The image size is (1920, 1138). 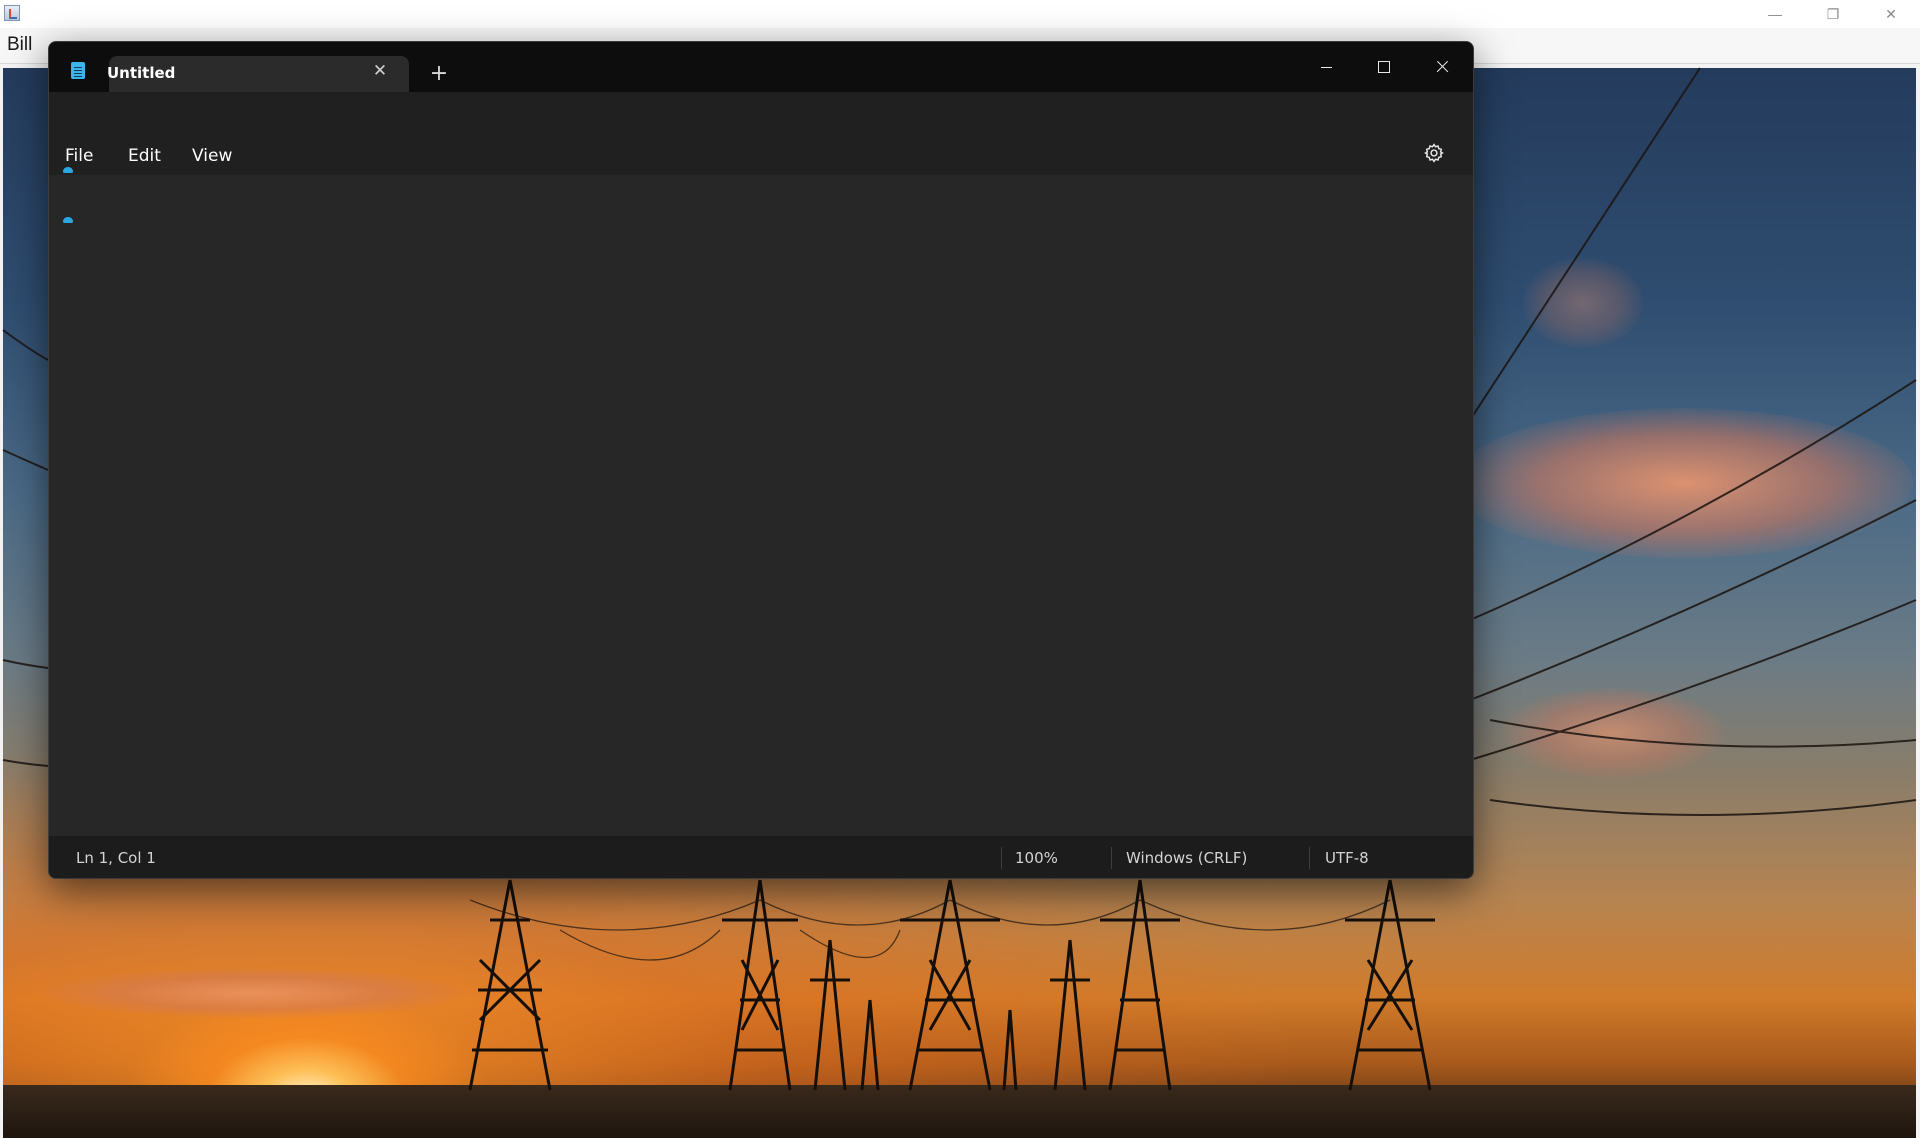 I want to click on menu-view: View, so click(x=212, y=156).